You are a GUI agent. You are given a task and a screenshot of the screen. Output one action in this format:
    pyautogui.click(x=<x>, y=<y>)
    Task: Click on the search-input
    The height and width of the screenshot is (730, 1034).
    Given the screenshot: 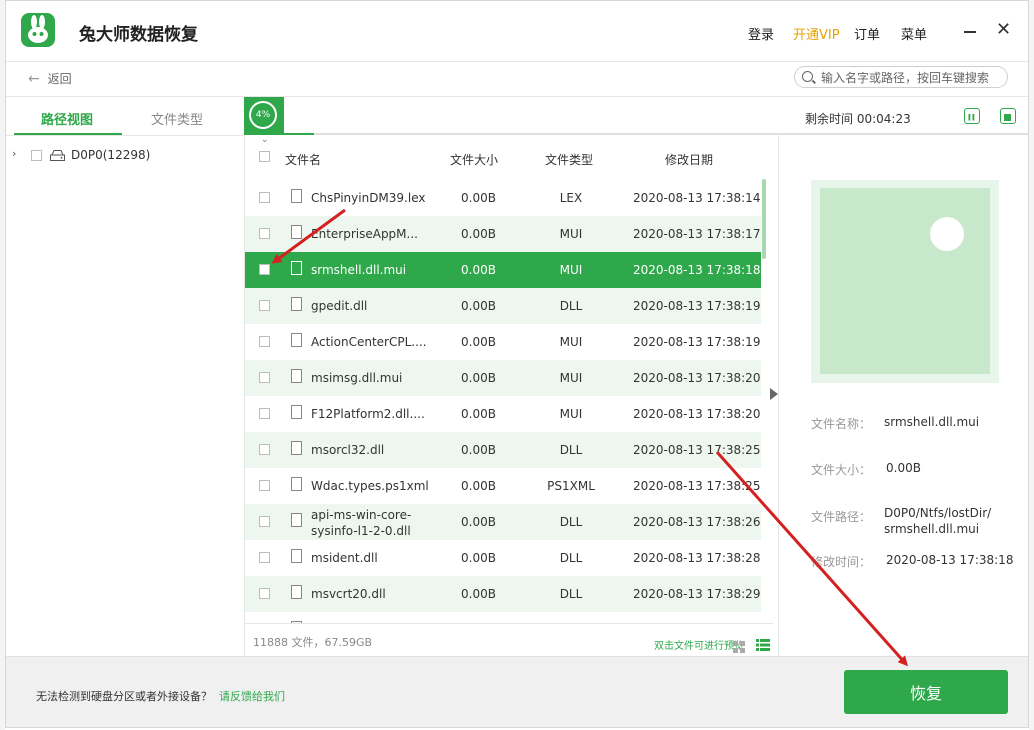 What is the action you would take?
    pyautogui.click(x=913, y=78)
    